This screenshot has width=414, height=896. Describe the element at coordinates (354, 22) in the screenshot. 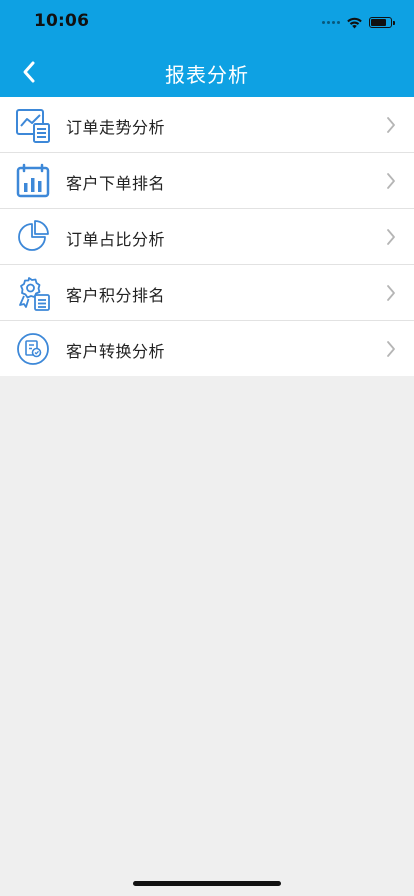

I see `wifi-icon` at that location.